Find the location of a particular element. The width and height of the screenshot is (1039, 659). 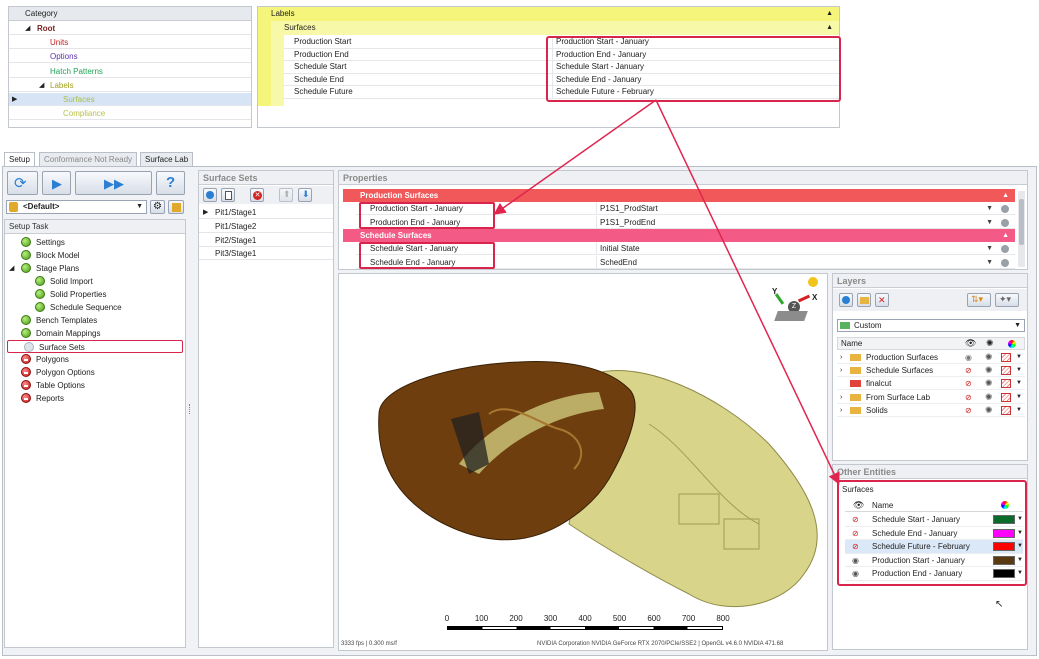

surface-set-item: Pit3/Stage1 is located at coordinates (266, 254).